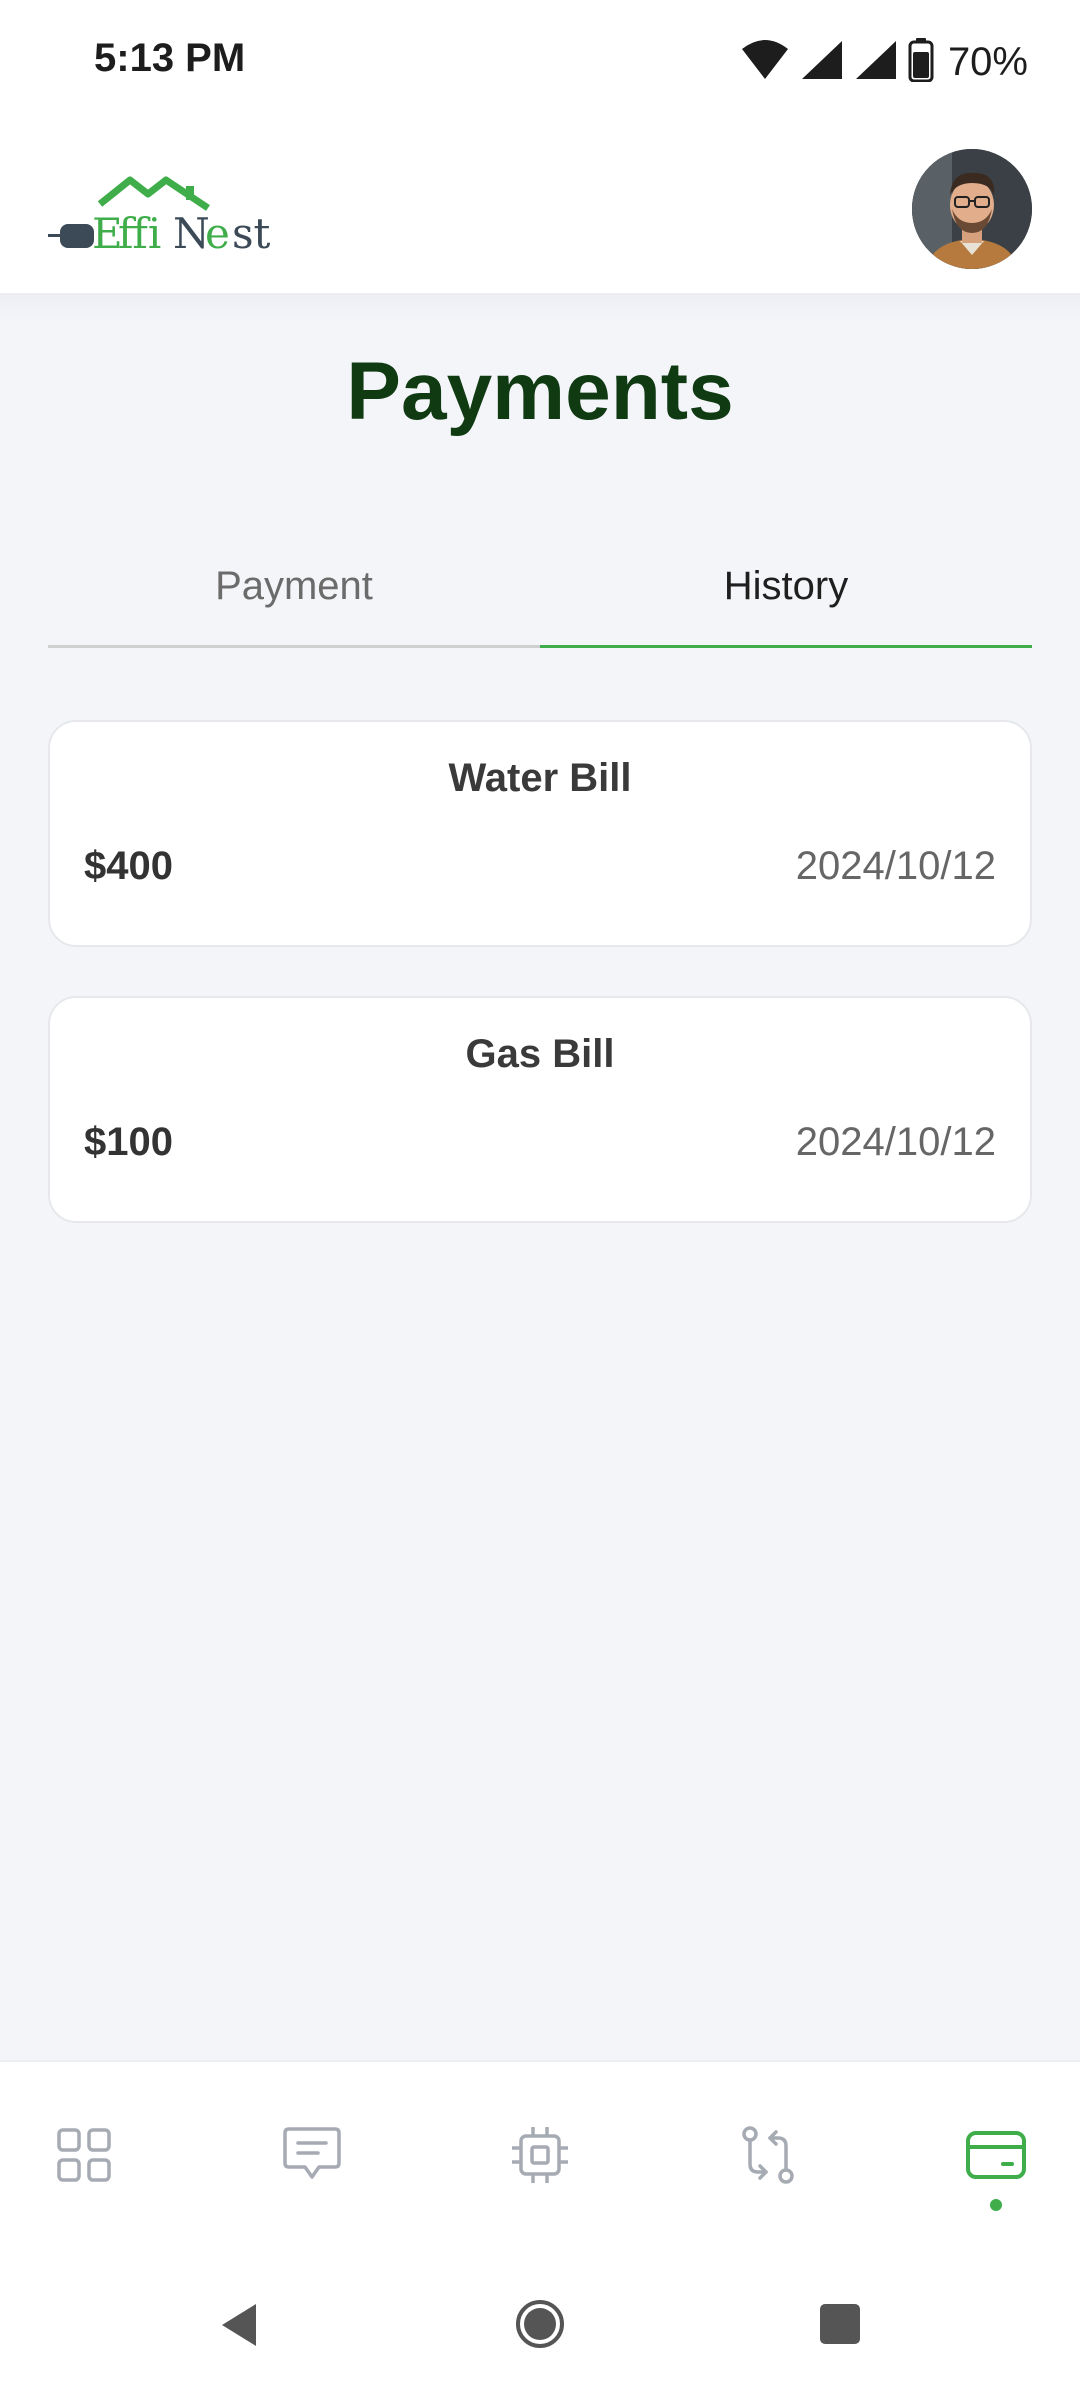  I want to click on svg-text: e, so click(217, 233).